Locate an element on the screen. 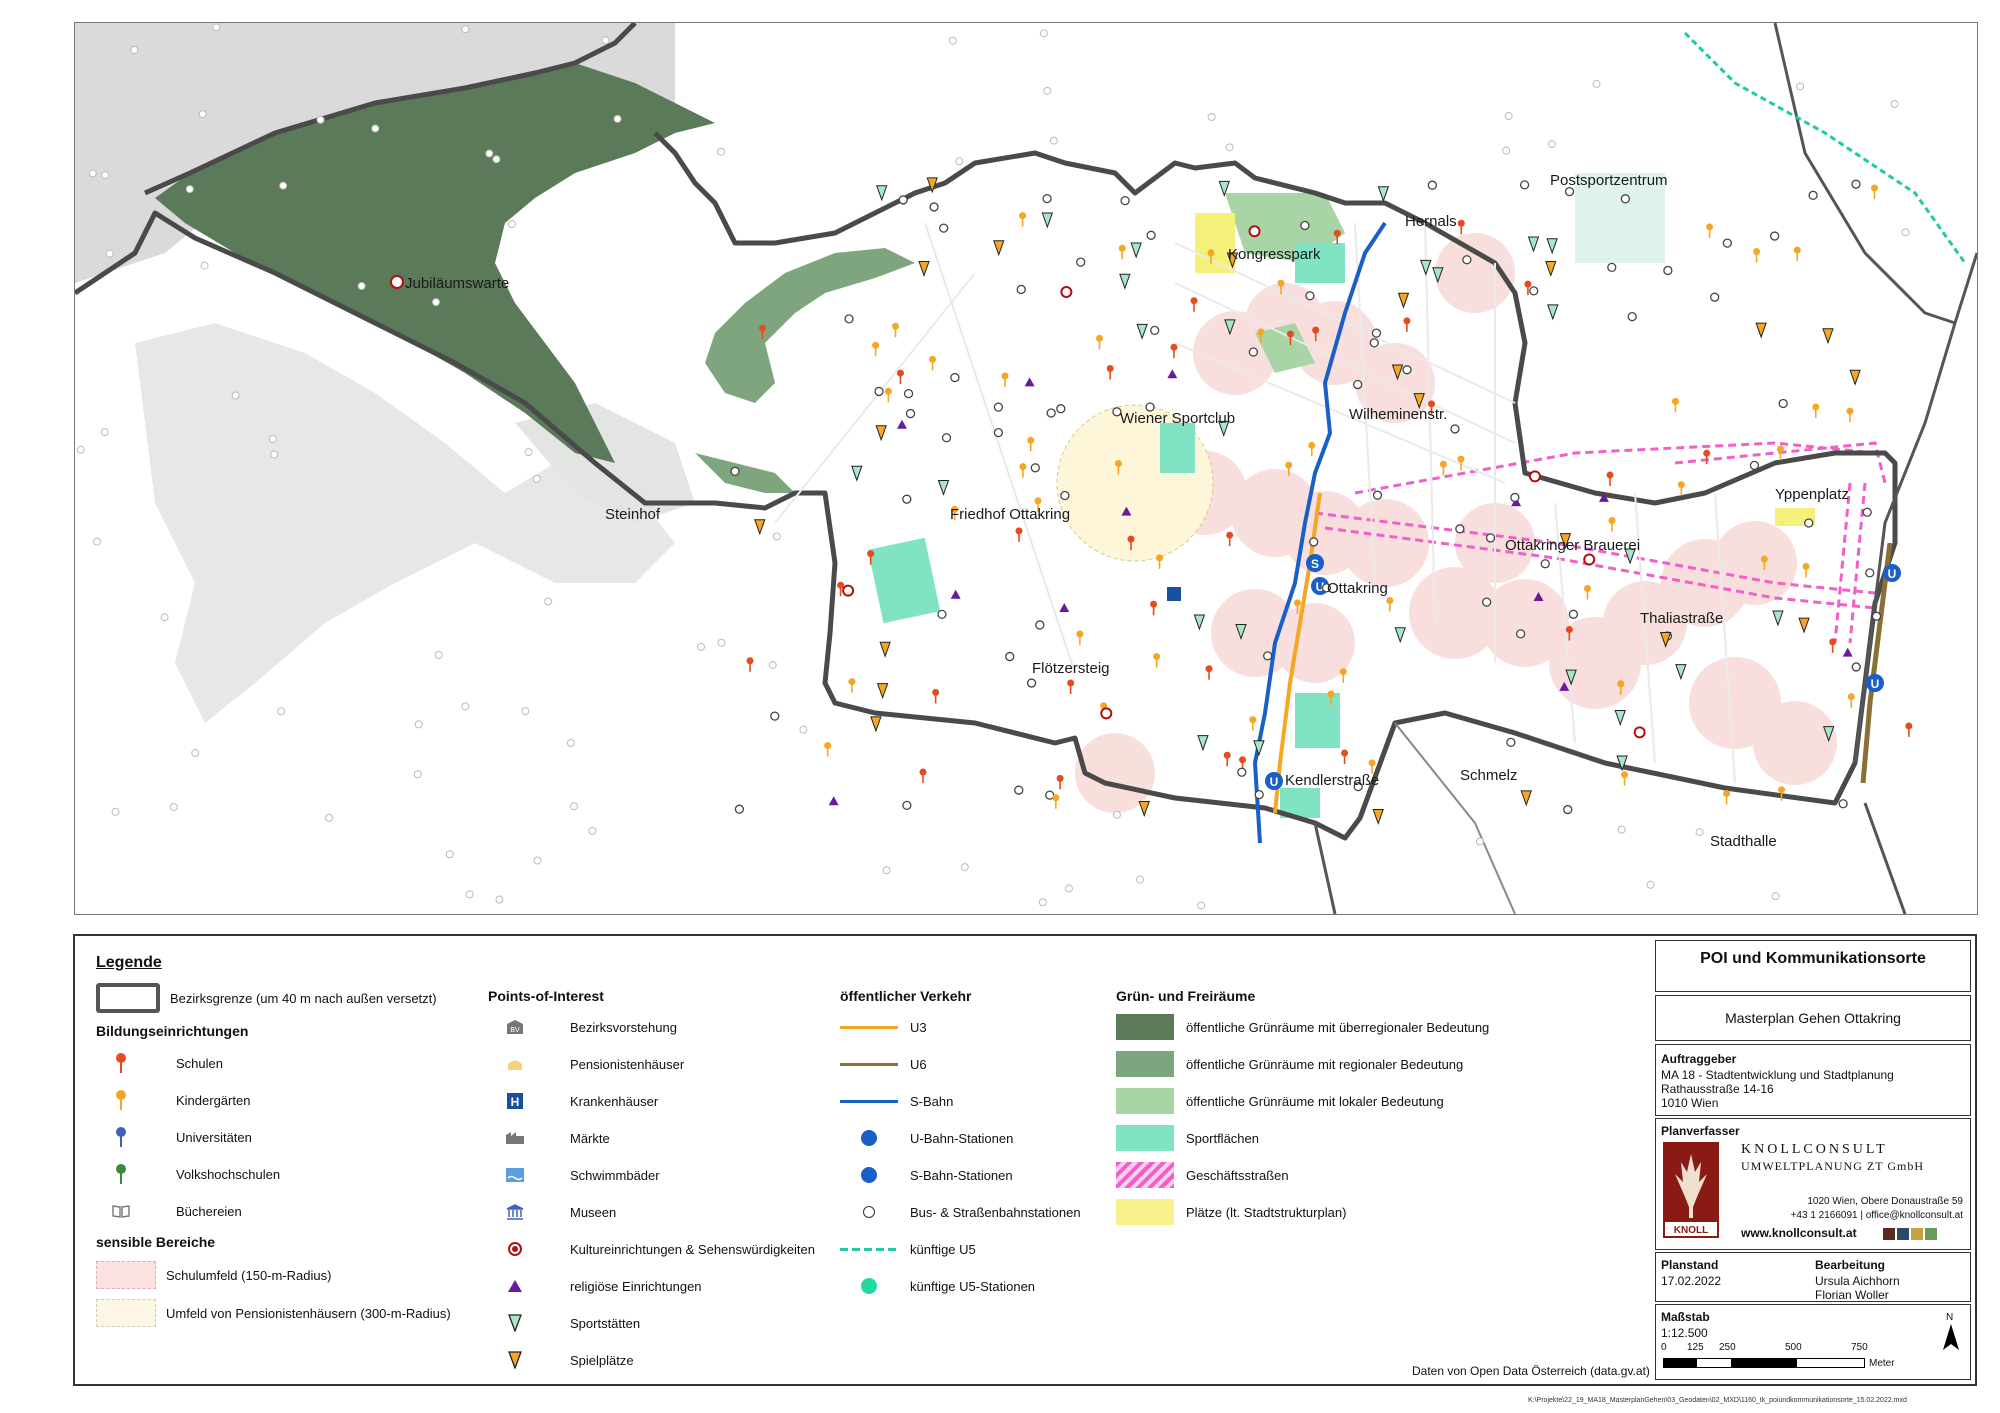 This screenshot has width=2000, height=1413. firm-name: KNOLLCONSULT is located at coordinates (1814, 1149).